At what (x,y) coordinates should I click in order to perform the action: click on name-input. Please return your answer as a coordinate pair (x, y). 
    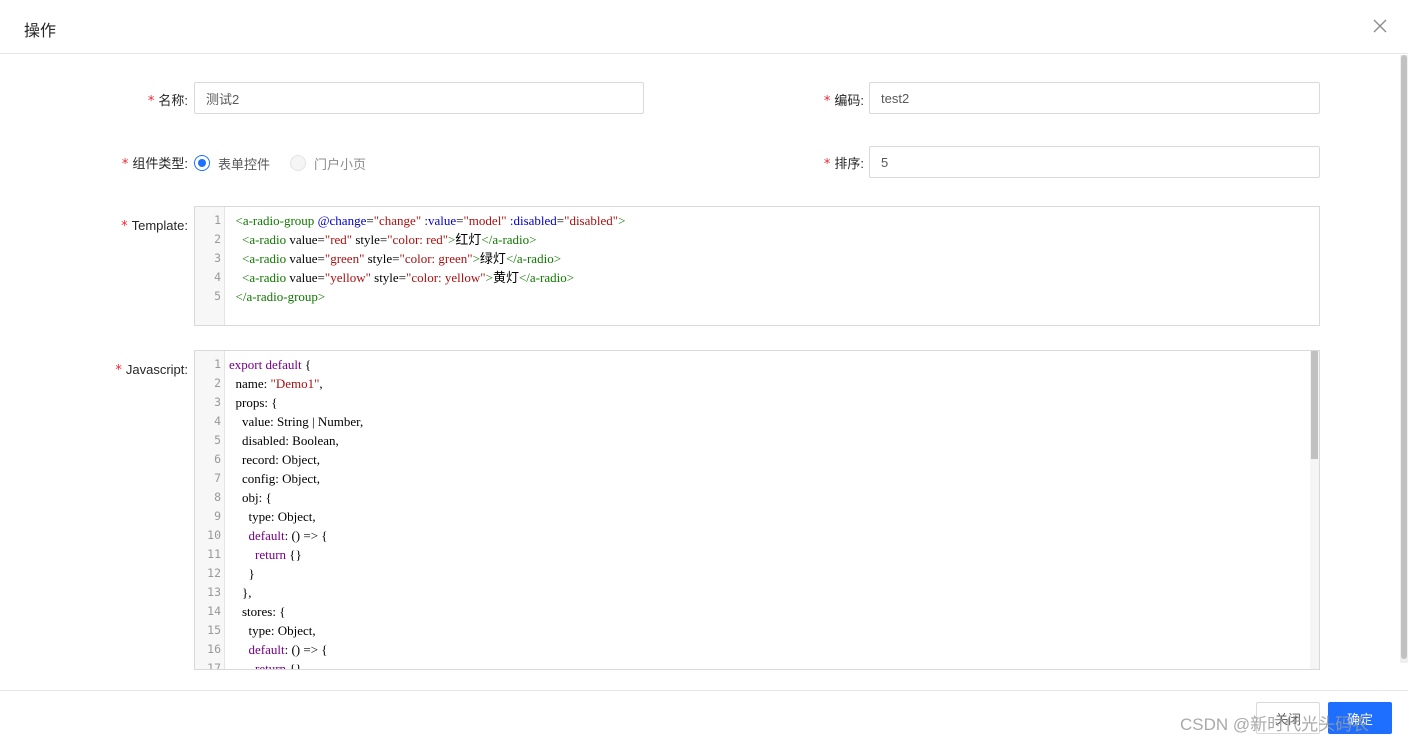
    Looking at the image, I should click on (419, 98).